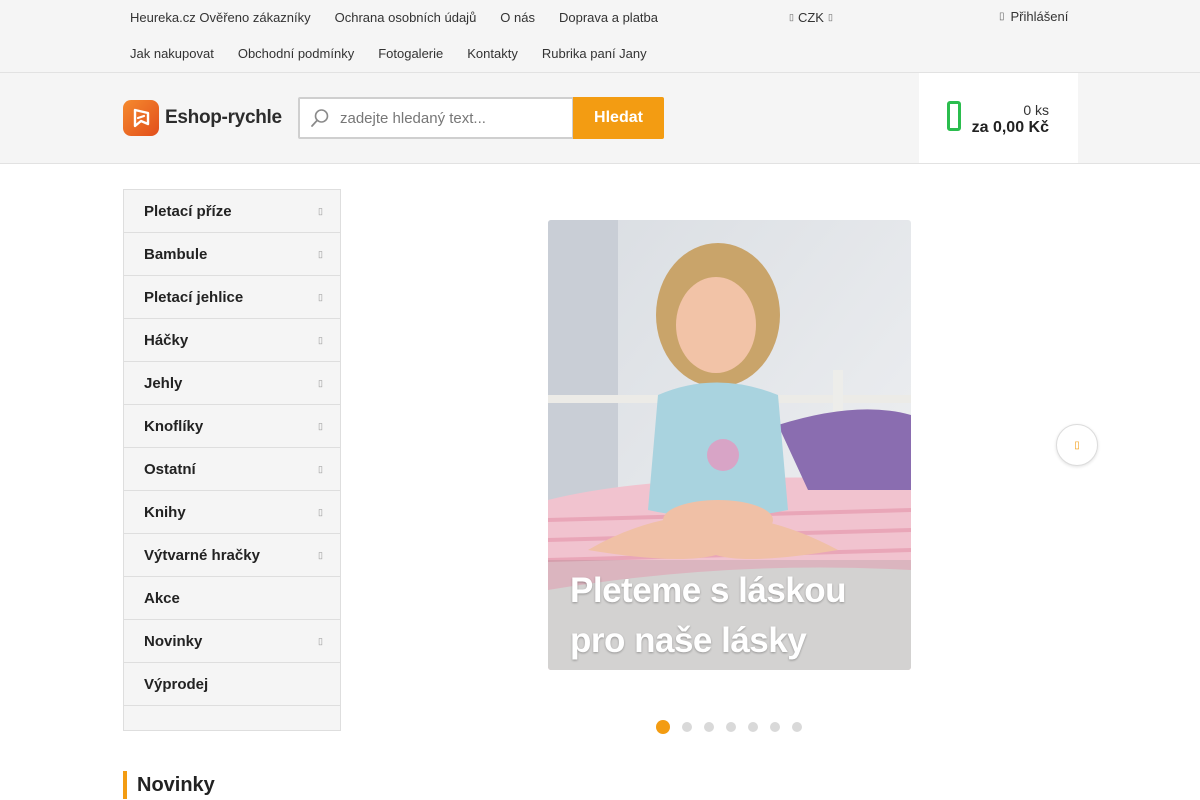 The width and height of the screenshot is (1200, 800). Describe the element at coordinates (176, 684) in the screenshot. I see `sidebar-item-label: Výprodej` at that location.